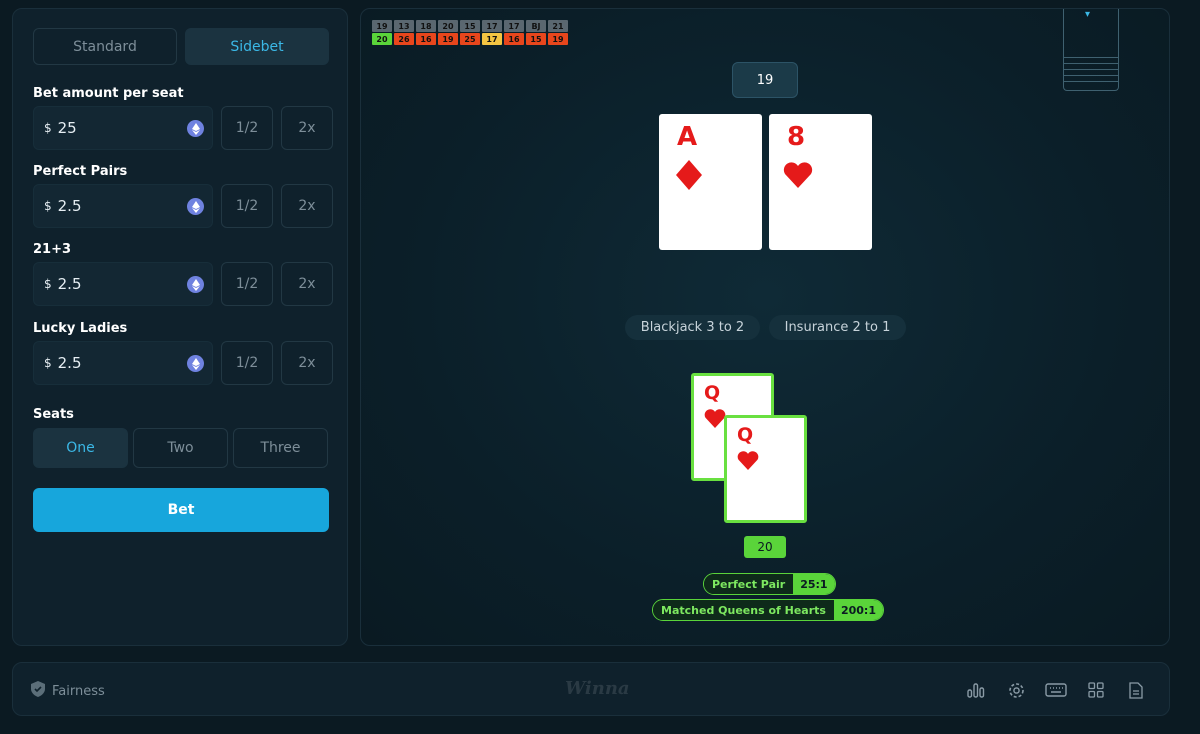 Image resolution: width=1200 pixels, height=734 pixels. I want to click on lucky-ladies-half-button: 1/2, so click(247, 363).